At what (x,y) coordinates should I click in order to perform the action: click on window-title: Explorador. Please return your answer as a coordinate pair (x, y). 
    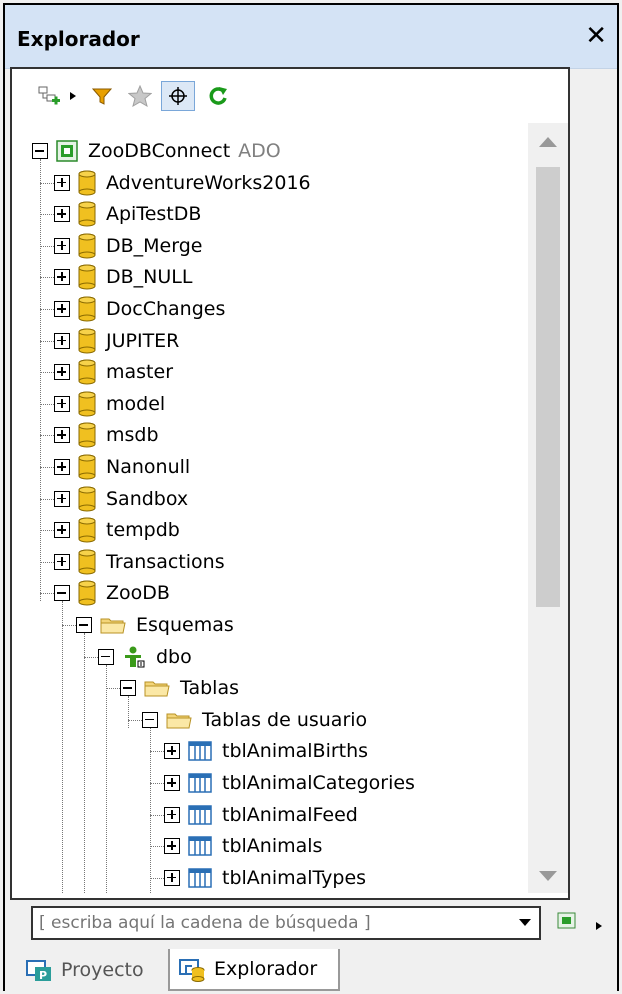
    Looking at the image, I should click on (78, 39).